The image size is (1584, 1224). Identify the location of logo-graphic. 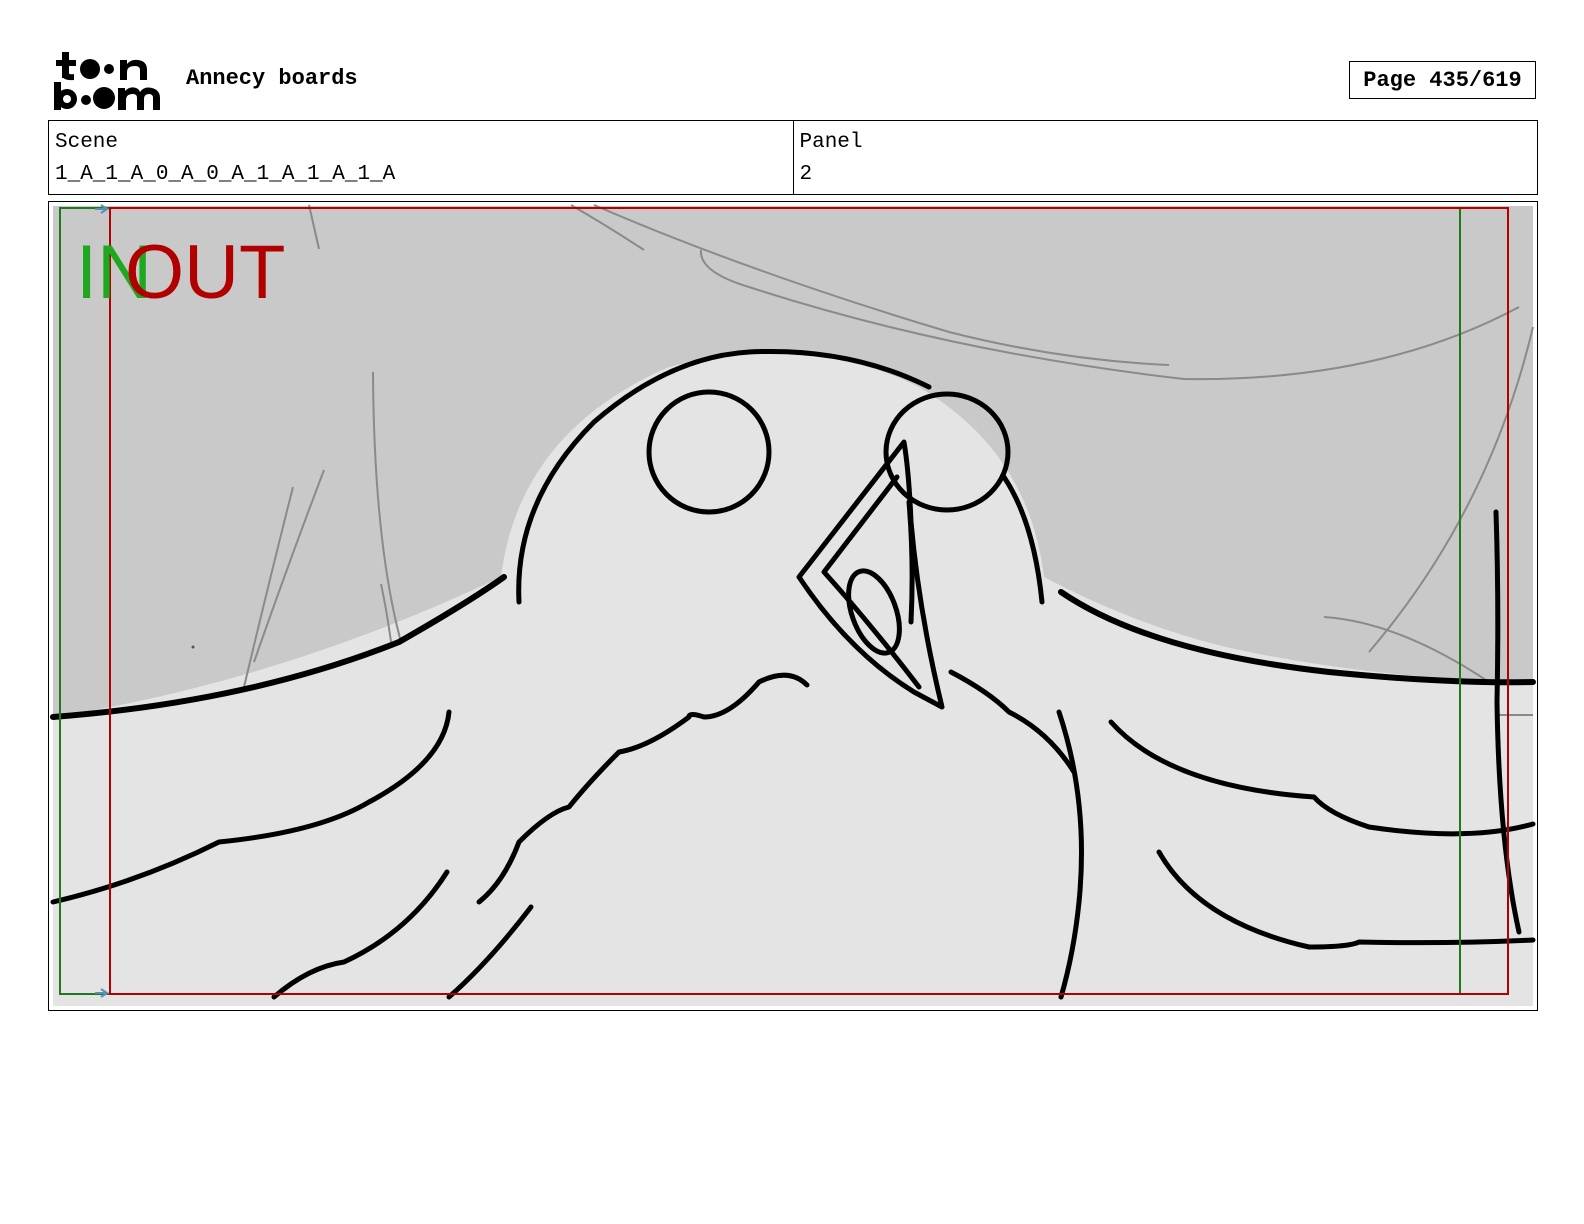
(107, 81).